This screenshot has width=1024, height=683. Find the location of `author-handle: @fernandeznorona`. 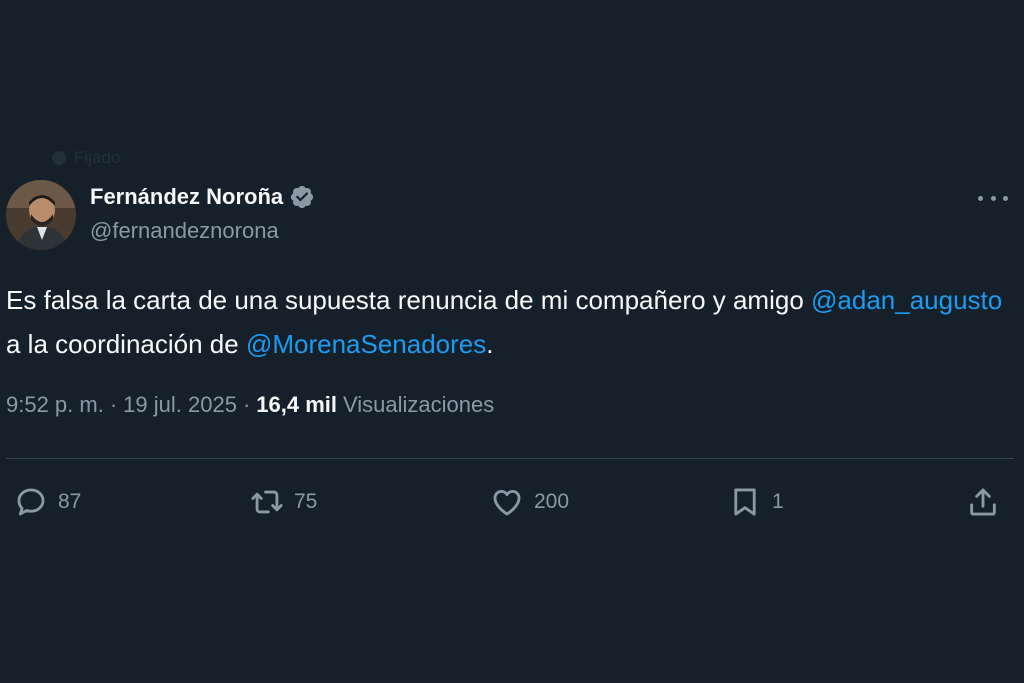

author-handle: @fernandeznorona is located at coordinates (202, 231).